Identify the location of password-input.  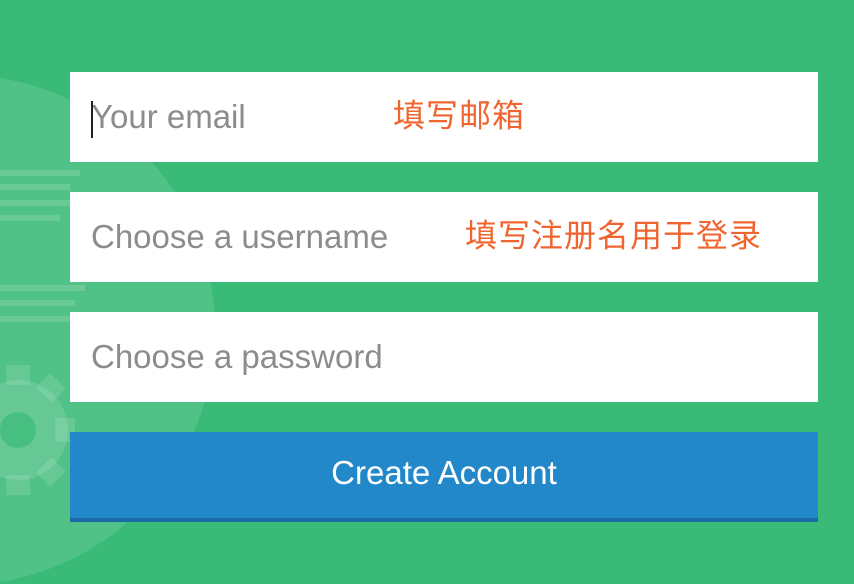
(444, 357).